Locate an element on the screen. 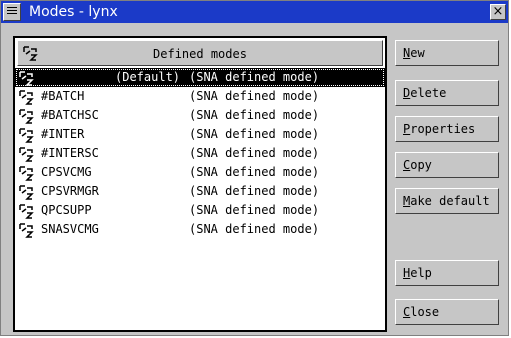  mode-name: QPCSUPP is located at coordinates (66, 210).